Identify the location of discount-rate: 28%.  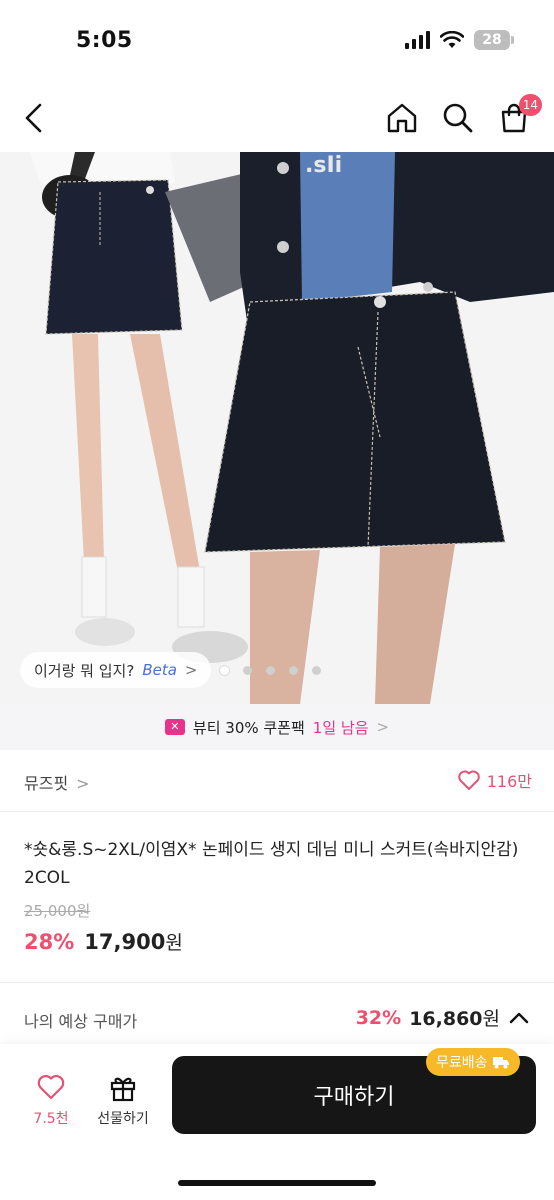
(49, 942).